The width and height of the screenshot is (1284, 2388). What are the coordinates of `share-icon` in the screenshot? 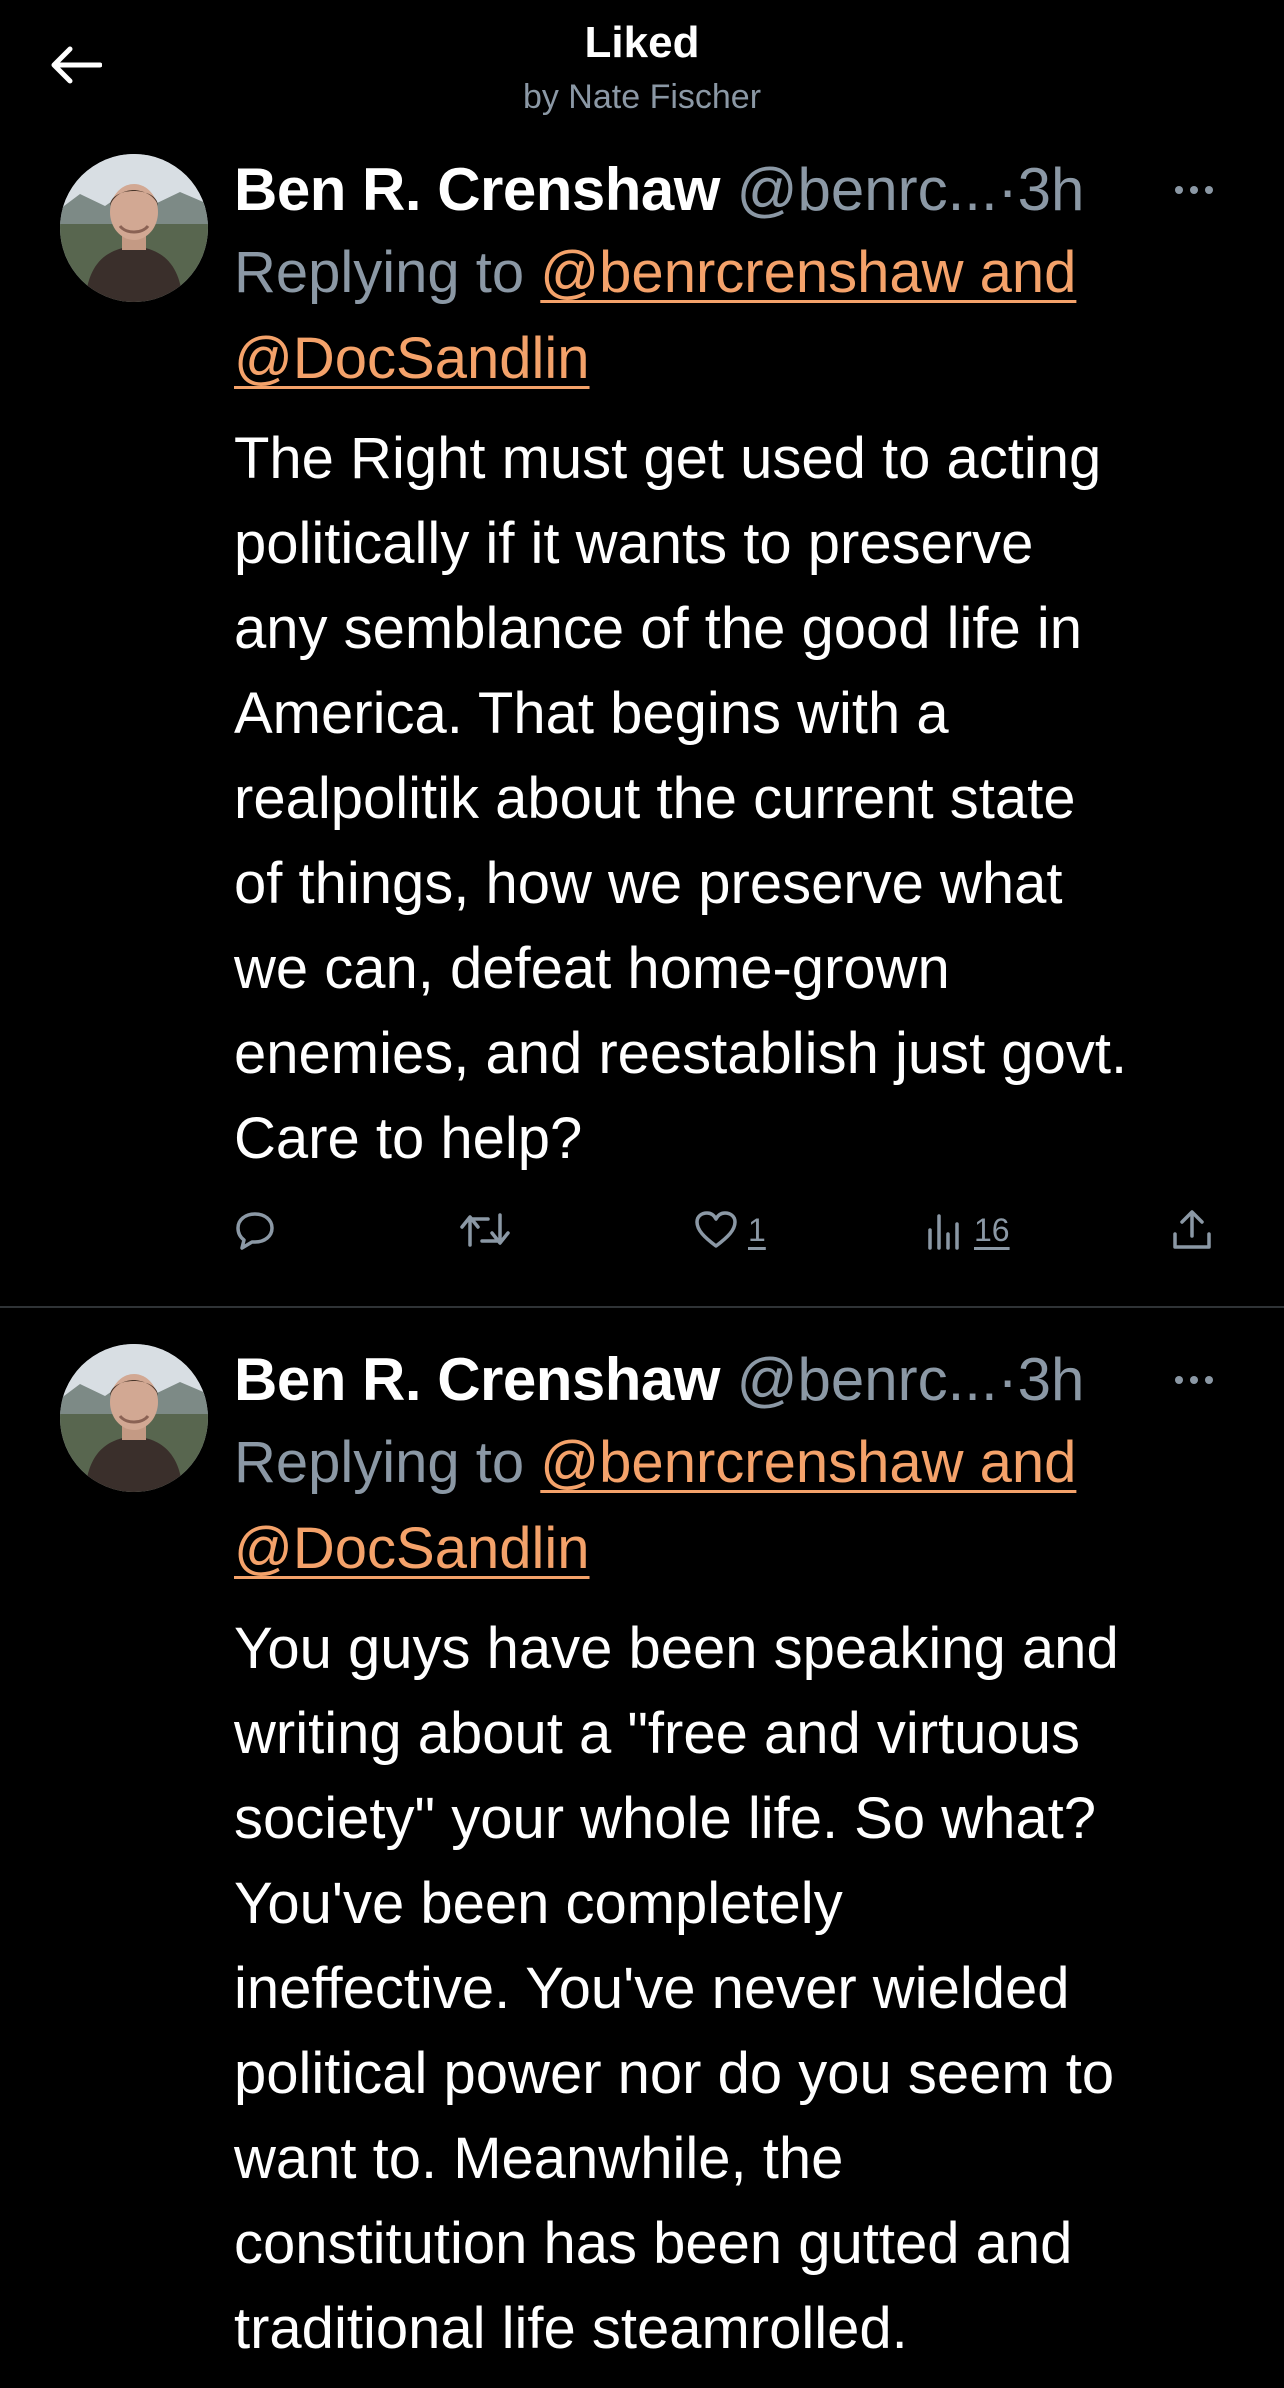 It's located at (1192, 1229).